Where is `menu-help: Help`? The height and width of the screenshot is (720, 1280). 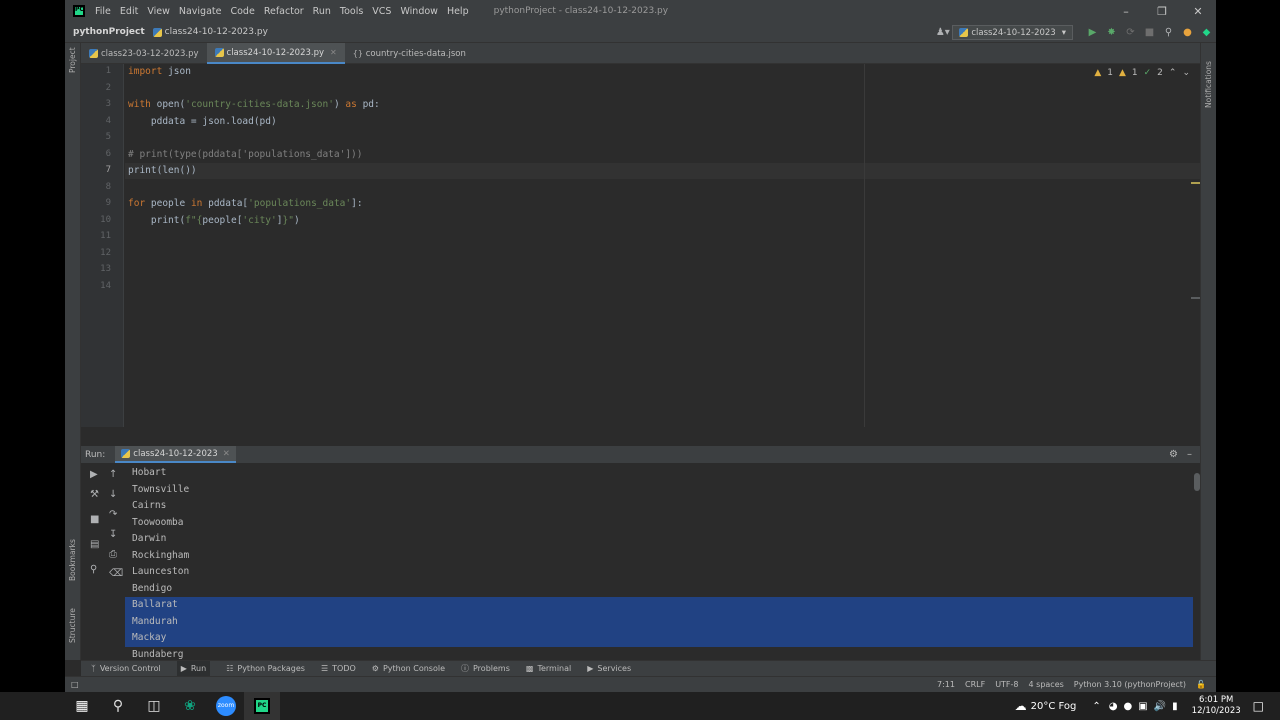
menu-help: Help is located at coordinates (458, 11).